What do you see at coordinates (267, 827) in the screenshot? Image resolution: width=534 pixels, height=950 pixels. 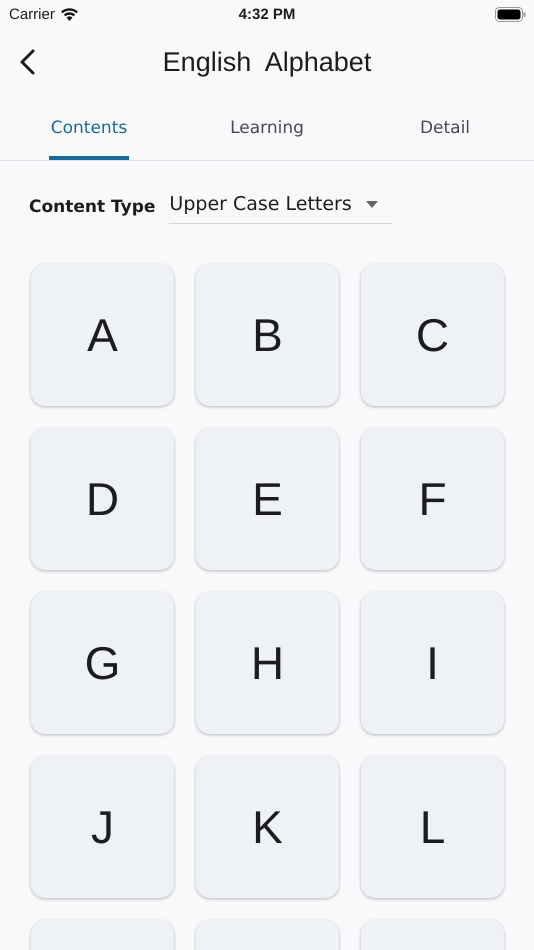 I see `letter-card: K` at bounding box center [267, 827].